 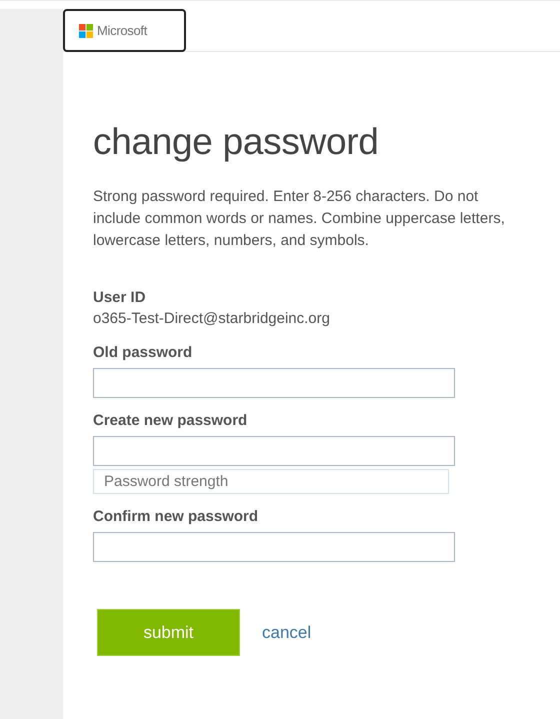 I want to click on logo: Microsoft, so click(x=124, y=30).